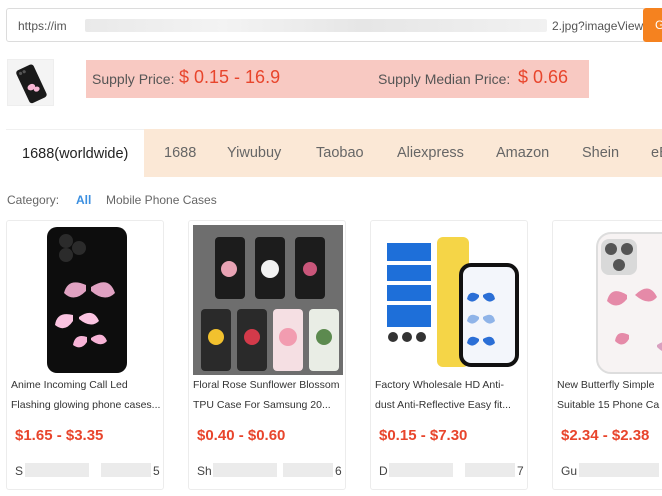  I want to click on image-url-input: https://im 2.jpg?imageView2/, so click(326, 25).